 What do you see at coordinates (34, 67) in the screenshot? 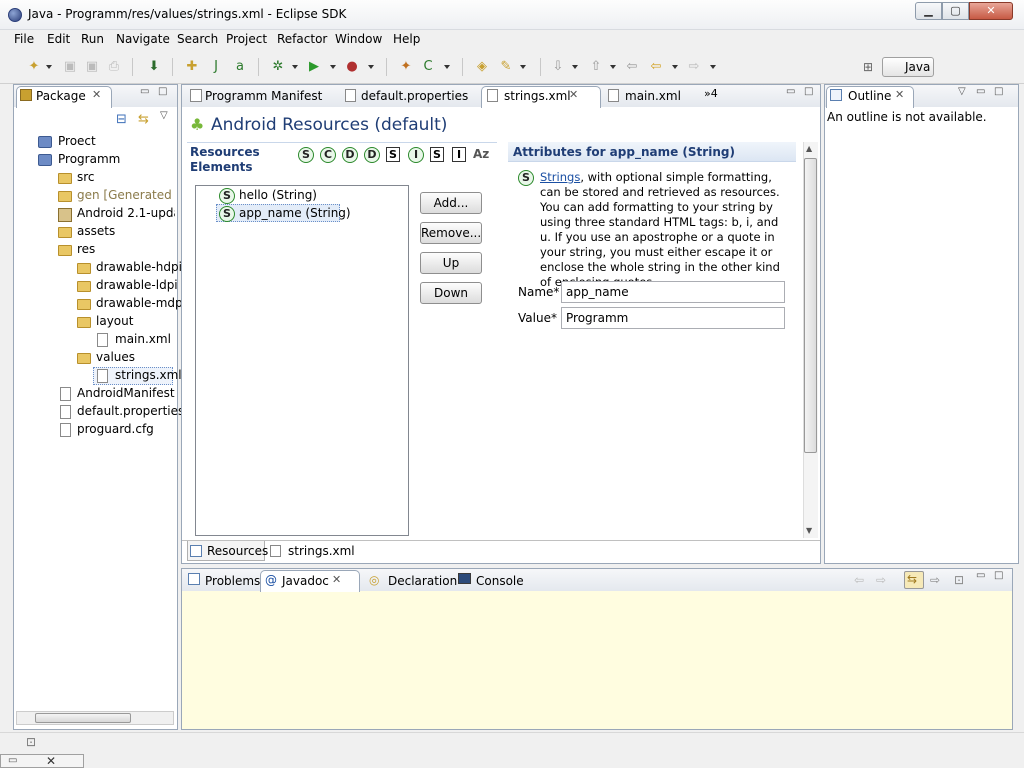
I see `new-icon: ✦` at bounding box center [34, 67].